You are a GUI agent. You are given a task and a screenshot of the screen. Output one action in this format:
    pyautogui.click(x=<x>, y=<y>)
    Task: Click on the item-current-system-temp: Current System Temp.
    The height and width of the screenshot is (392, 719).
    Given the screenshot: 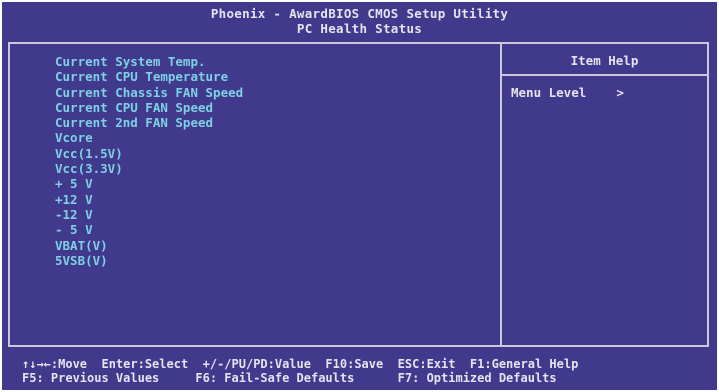 What is the action you would take?
    pyautogui.click(x=149, y=61)
    